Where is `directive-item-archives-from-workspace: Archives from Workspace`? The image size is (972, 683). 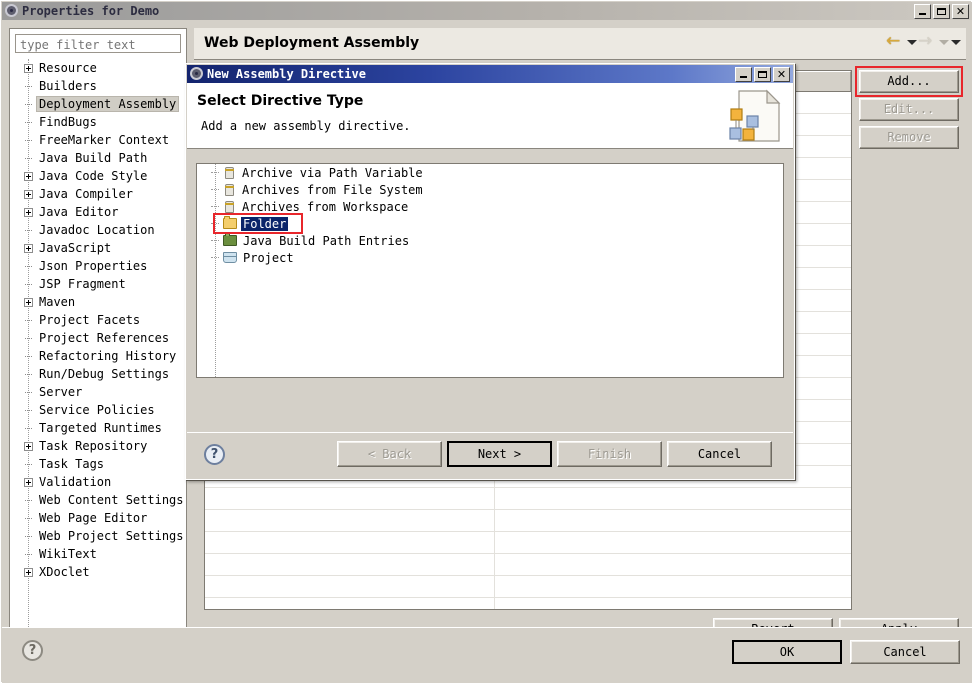
directive-item-archives-from-workspace: Archives from Workspace is located at coordinates (490, 206).